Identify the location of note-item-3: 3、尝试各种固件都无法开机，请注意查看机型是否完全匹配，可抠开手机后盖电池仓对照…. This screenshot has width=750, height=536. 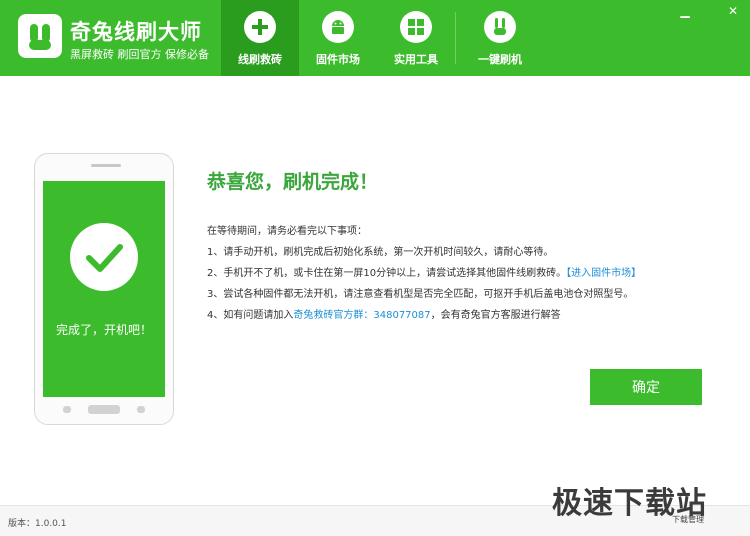
(420, 294).